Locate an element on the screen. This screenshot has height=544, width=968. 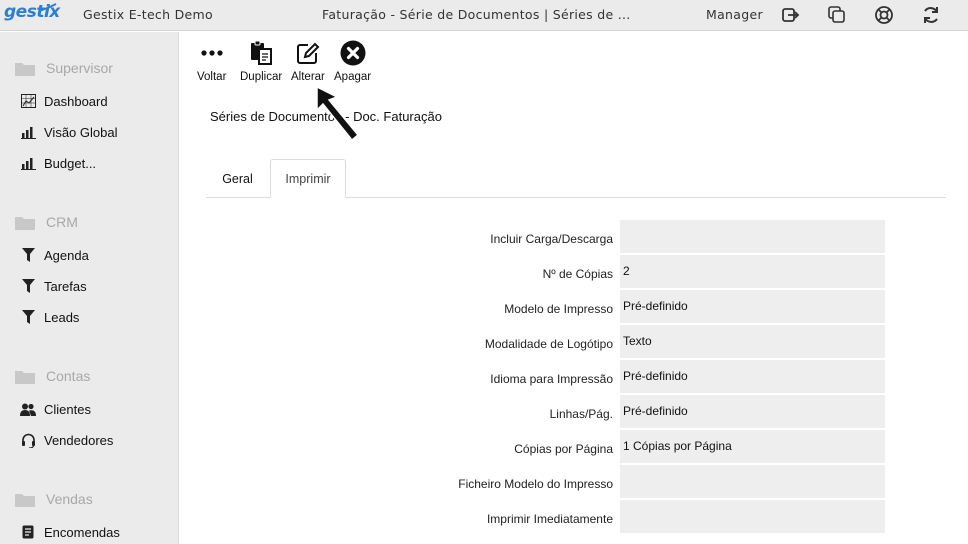
modelo-impresso-field: Pré-definido is located at coordinates (752, 306).